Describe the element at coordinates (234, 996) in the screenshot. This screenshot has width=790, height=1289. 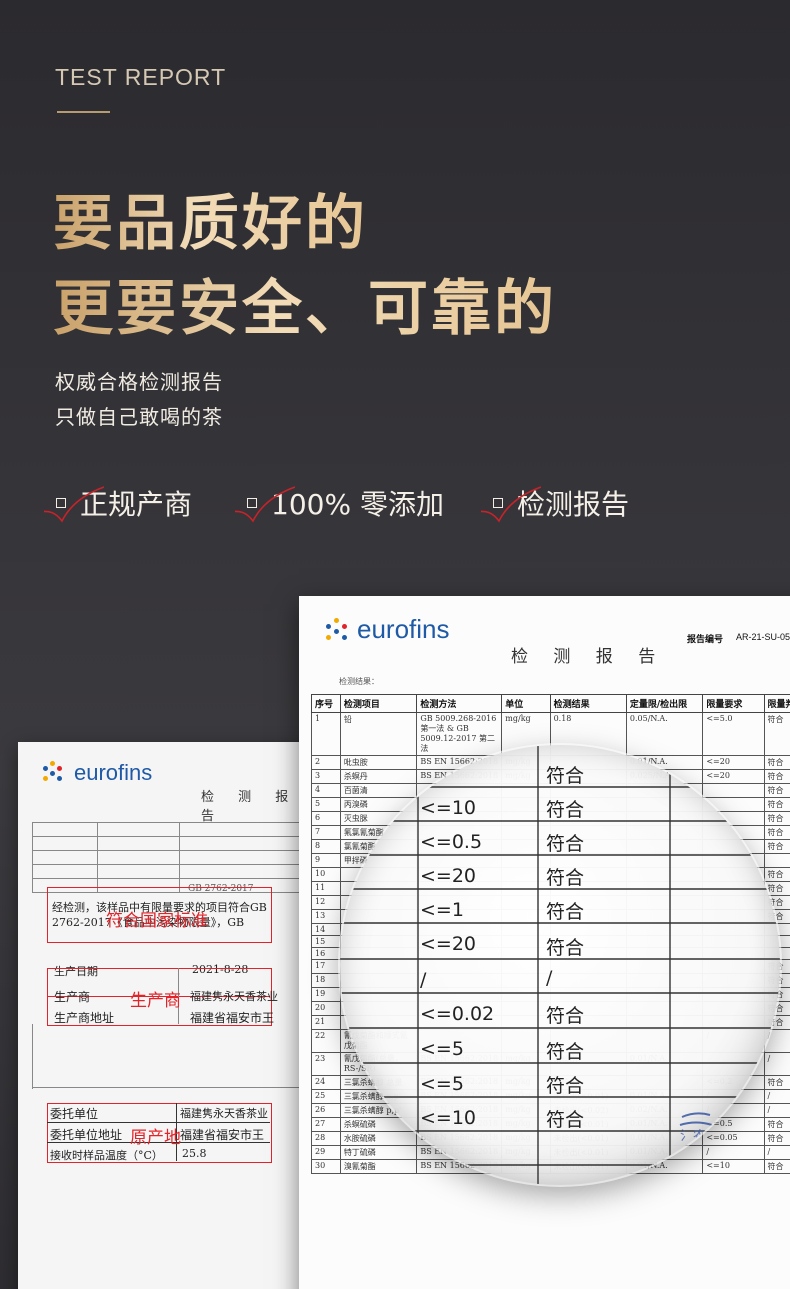
I see `producer-value: 福建隽永天香茶业` at that location.